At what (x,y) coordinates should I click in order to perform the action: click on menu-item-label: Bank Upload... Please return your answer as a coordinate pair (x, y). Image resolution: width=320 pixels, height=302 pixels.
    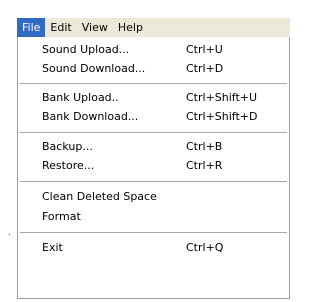
    Looking at the image, I should click on (80, 97).